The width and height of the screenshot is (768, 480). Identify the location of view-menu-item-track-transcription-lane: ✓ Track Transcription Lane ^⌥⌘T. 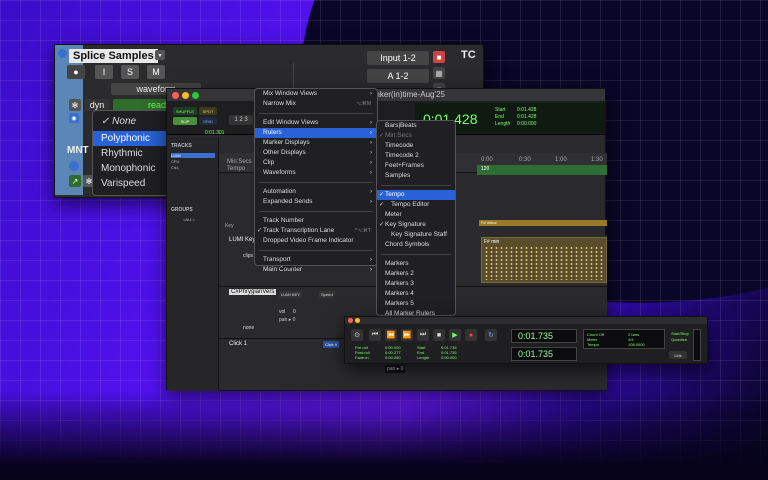
(316, 231).